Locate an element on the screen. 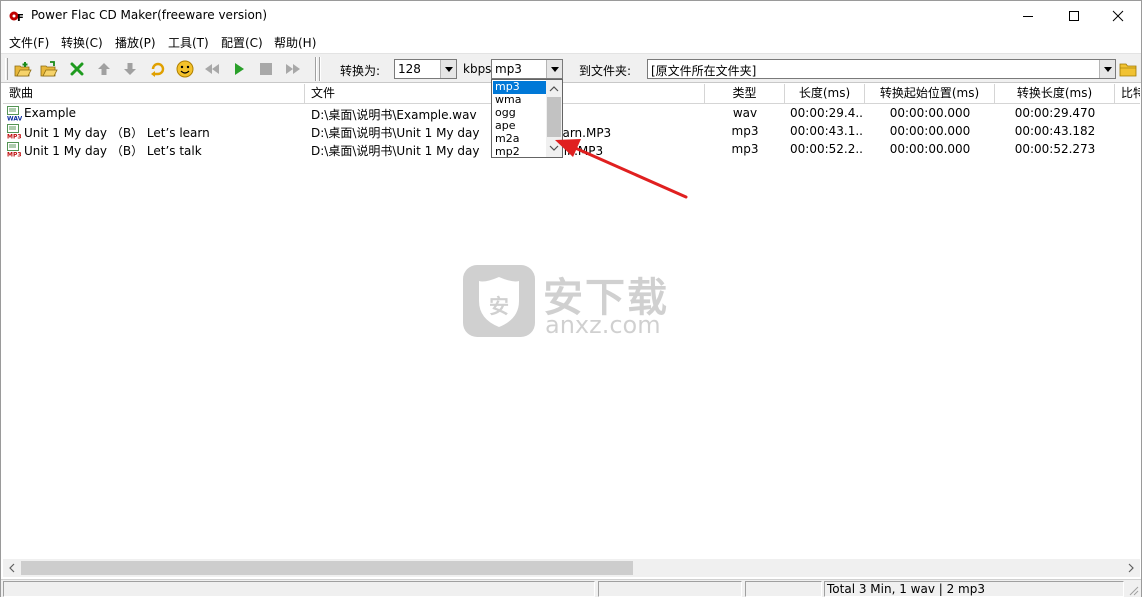 This screenshot has height=597, width=1142. delete-x-icon is located at coordinates (77, 69).